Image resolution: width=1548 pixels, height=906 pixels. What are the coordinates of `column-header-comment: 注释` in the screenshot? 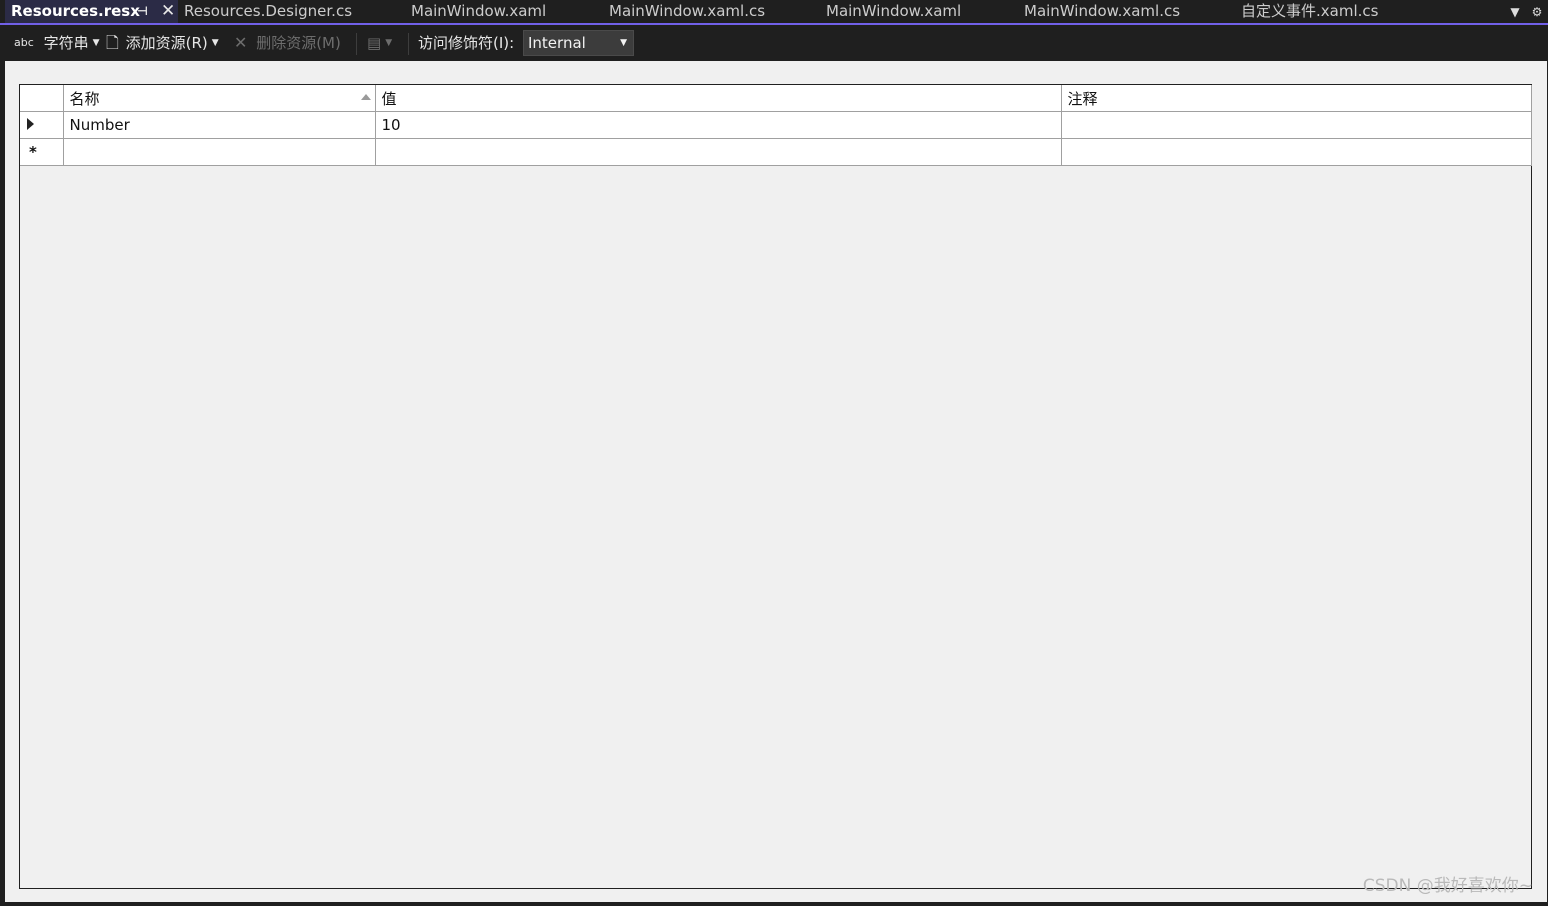 It's located at (1296, 98).